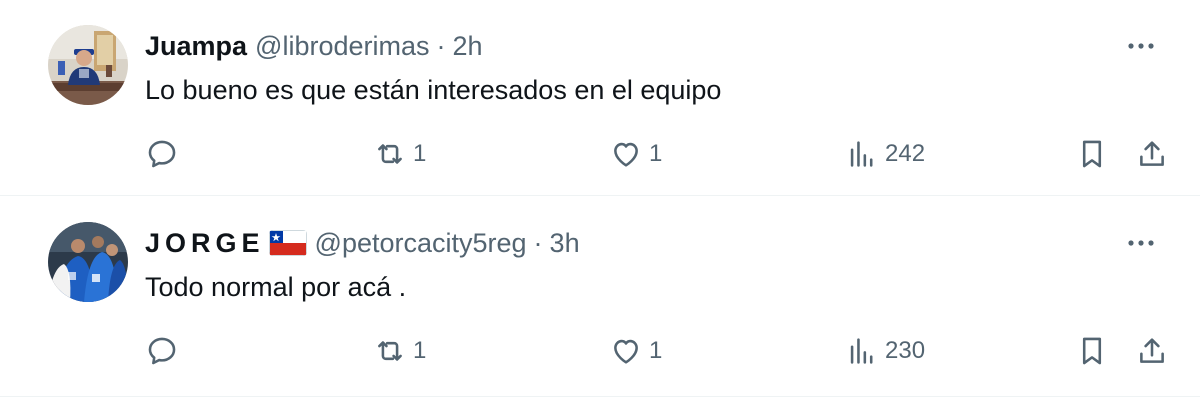 The width and height of the screenshot is (1200, 399). What do you see at coordinates (196, 46) in the screenshot?
I see `display-name: Juampa` at bounding box center [196, 46].